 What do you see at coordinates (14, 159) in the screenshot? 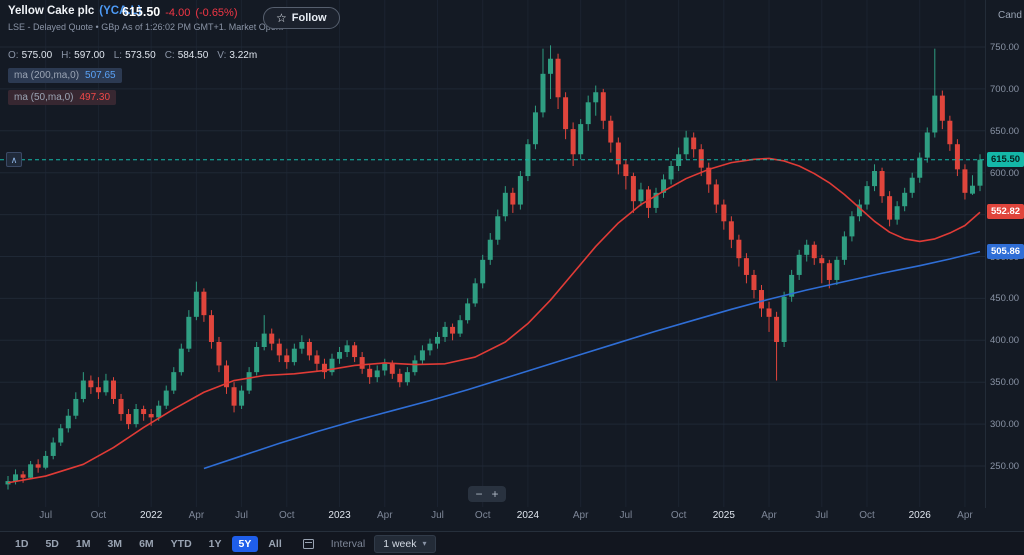
I see `legend-collapse-icon: ∧` at bounding box center [14, 159].